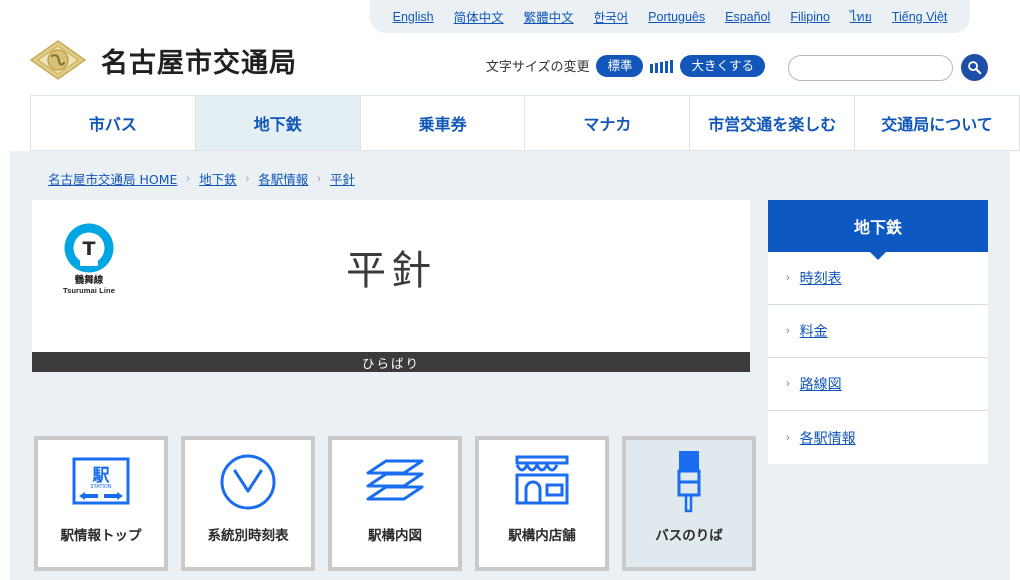  Describe the element at coordinates (611, 16) in the screenshot. I see `language-link-3: 한국어` at that location.